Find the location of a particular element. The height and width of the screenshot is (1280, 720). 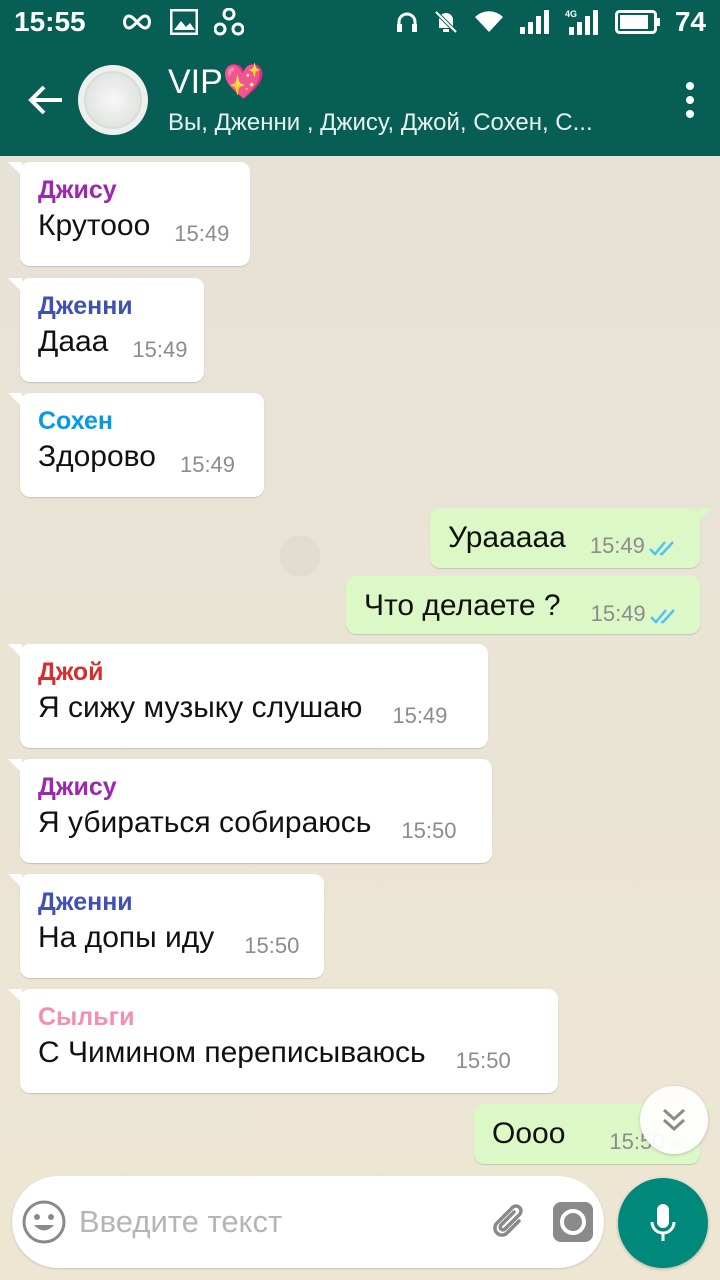

message-bubble-incoming: Дженни Дааа 15:49 is located at coordinates (106, 330).